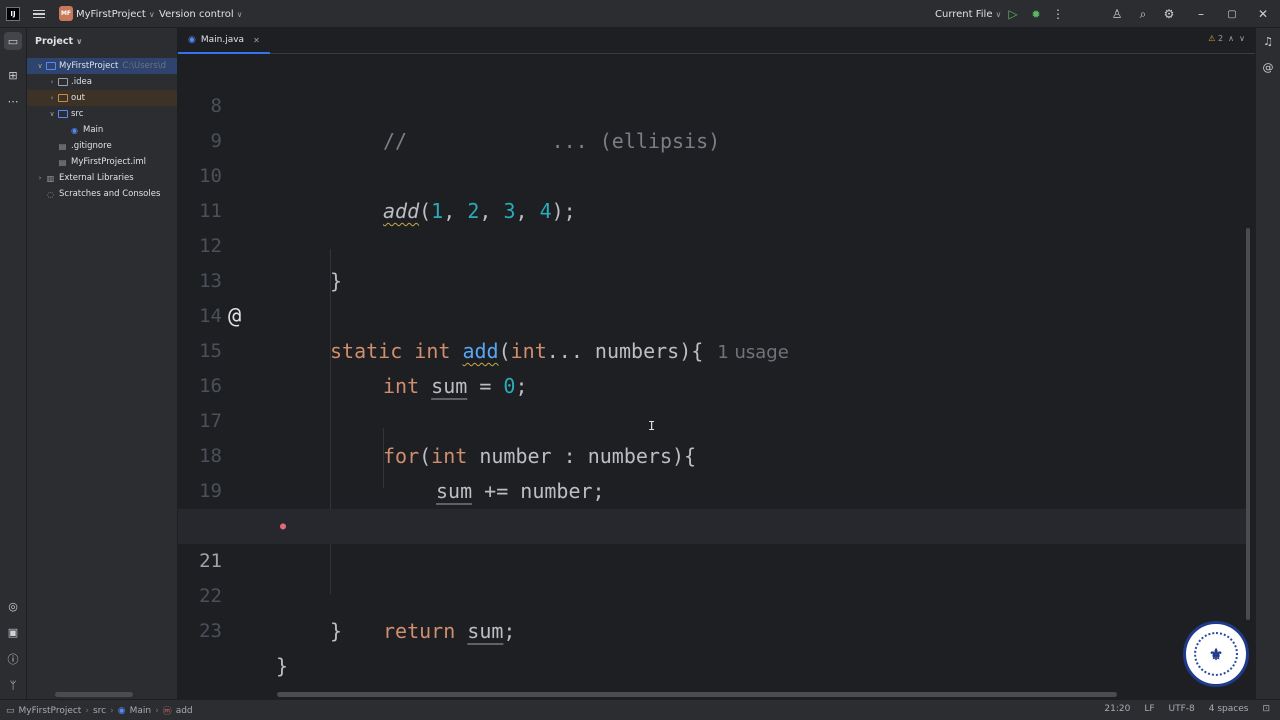  I want to click on tree-item: ▤ .gitignore, so click(102, 146).